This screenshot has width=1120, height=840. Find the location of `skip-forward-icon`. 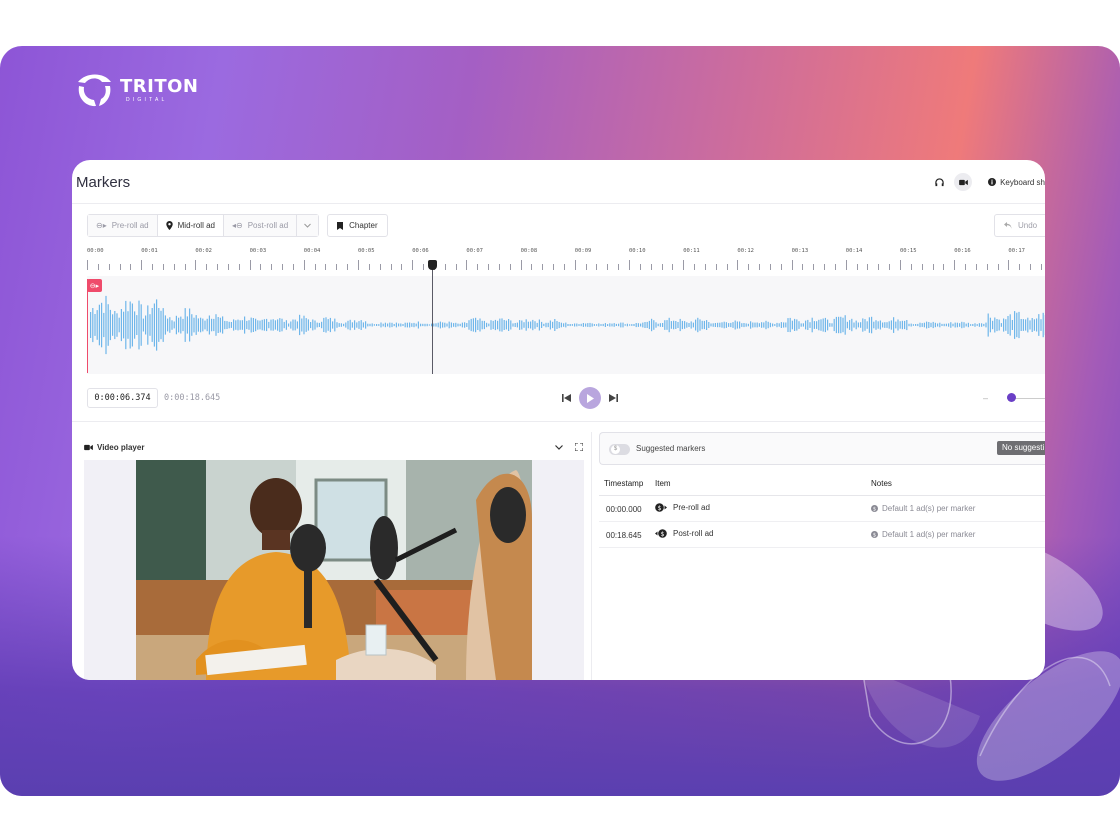

skip-forward-icon is located at coordinates (613, 398).